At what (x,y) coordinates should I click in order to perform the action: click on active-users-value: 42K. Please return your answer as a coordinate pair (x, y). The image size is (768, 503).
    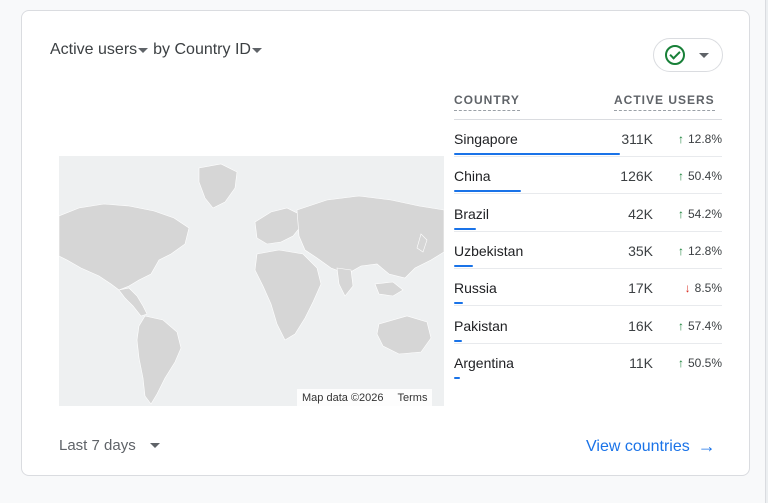
    Looking at the image, I should click on (640, 213).